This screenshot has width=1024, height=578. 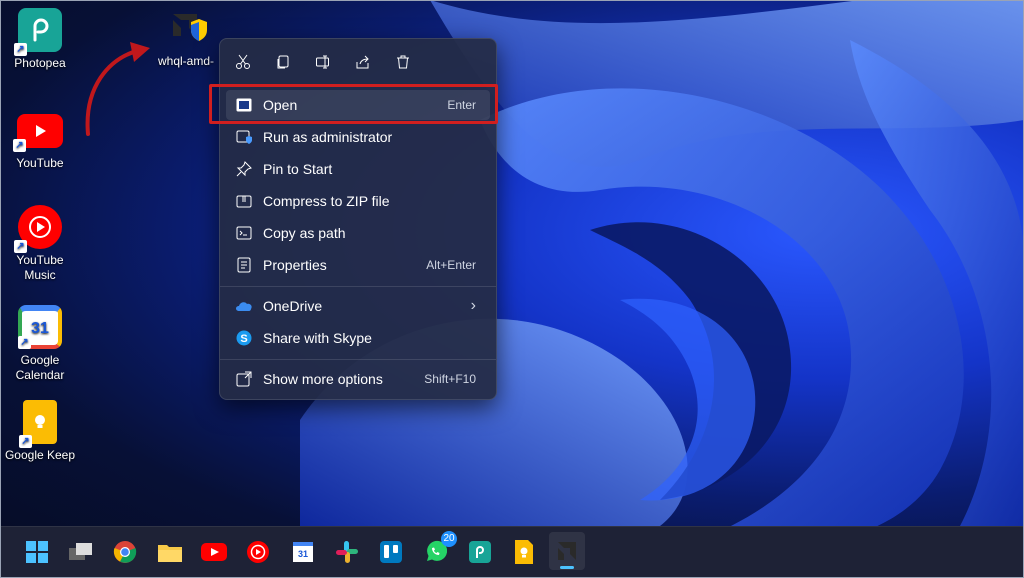 I want to click on rename-icon, so click(x=322, y=62).